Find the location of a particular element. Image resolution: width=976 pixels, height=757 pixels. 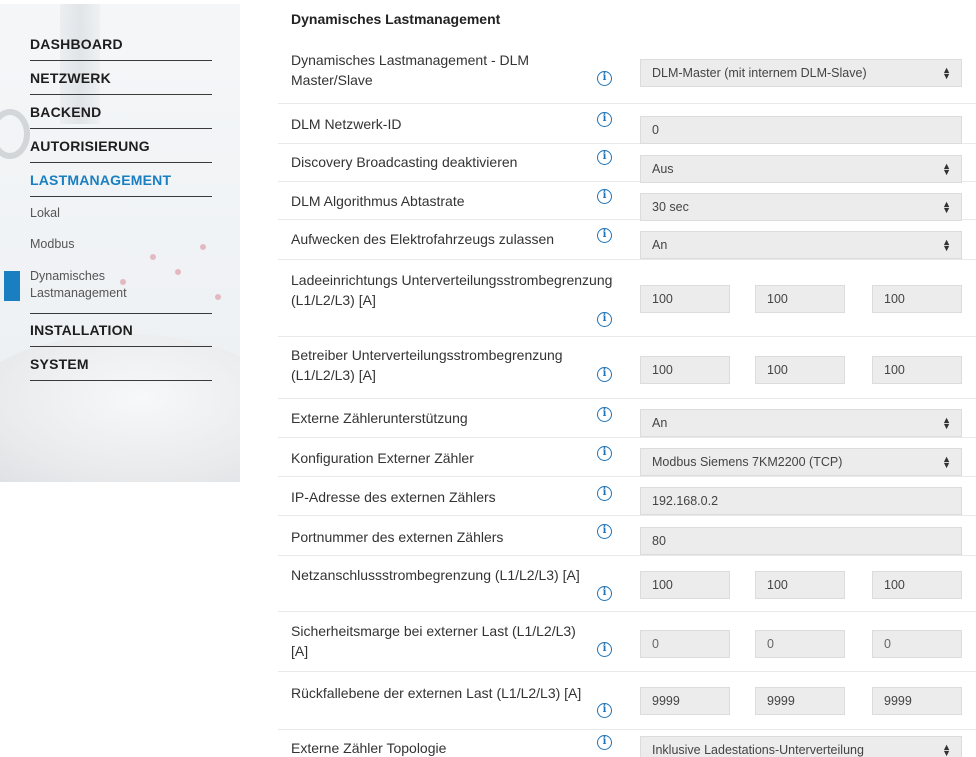

input-value: 192.168.0.2 is located at coordinates (685, 501).